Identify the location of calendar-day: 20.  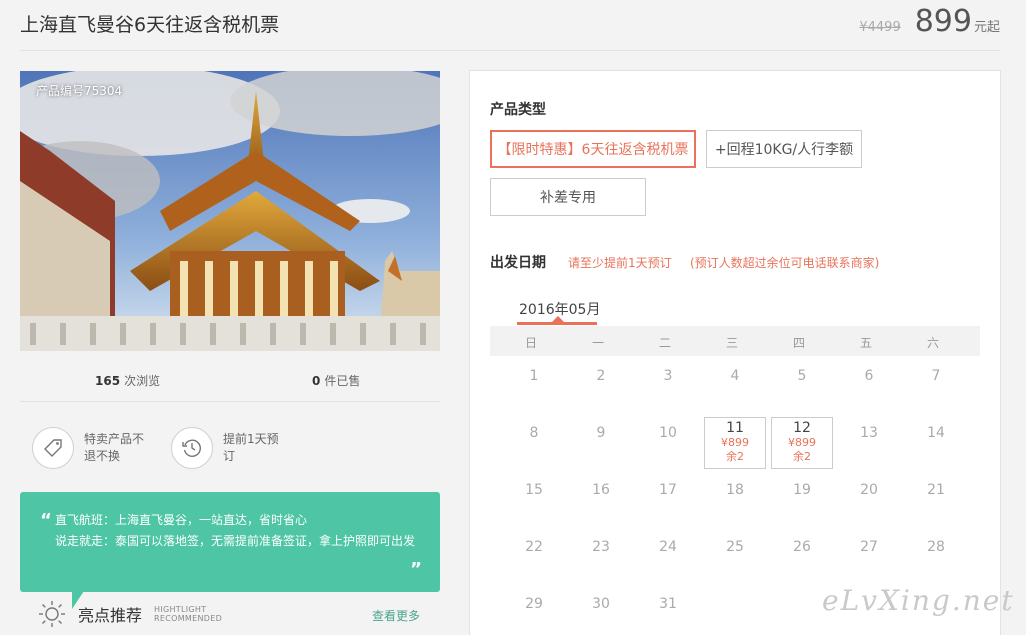
(869, 506).